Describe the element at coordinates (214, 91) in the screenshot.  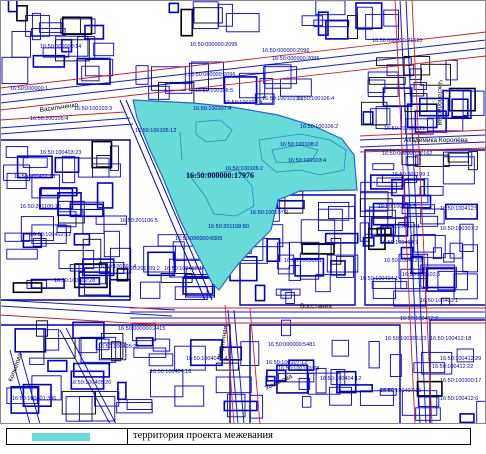
I see `cadastral-number-label: 16:50:100106:5` at that location.